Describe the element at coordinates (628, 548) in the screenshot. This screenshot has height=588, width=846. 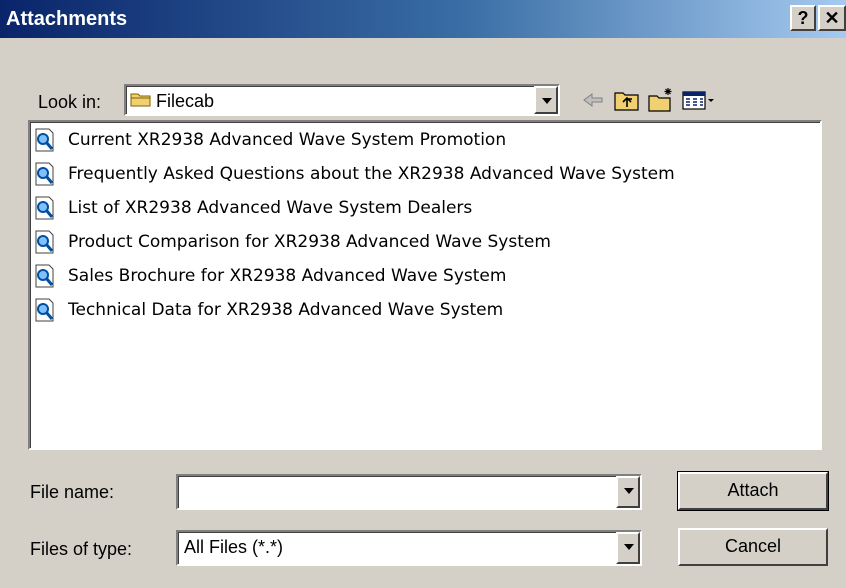
I see `files-of-type-dropdown-button` at that location.